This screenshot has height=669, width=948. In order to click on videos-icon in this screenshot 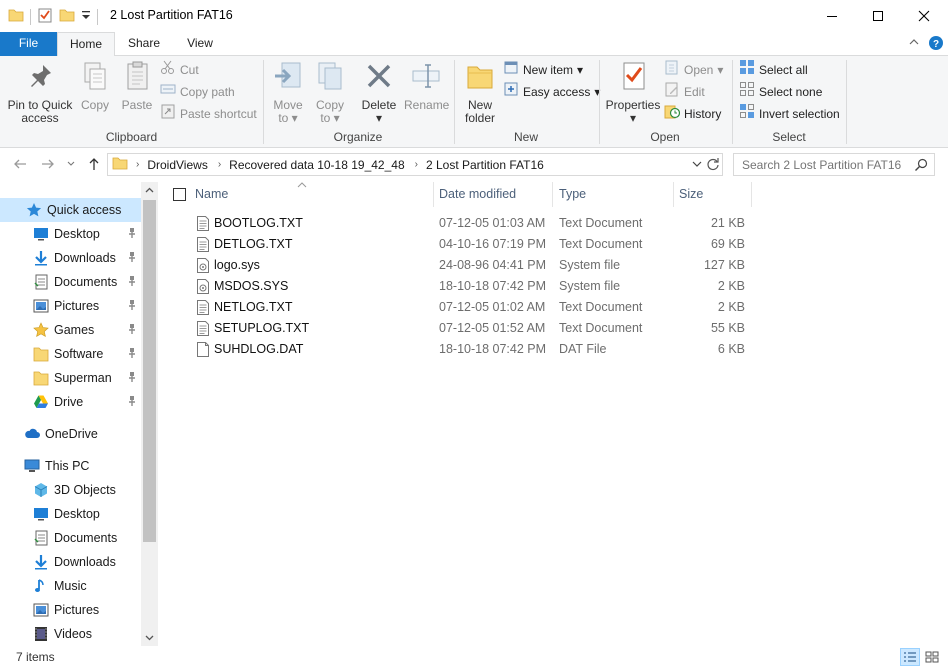, I will do `click(41, 634)`.